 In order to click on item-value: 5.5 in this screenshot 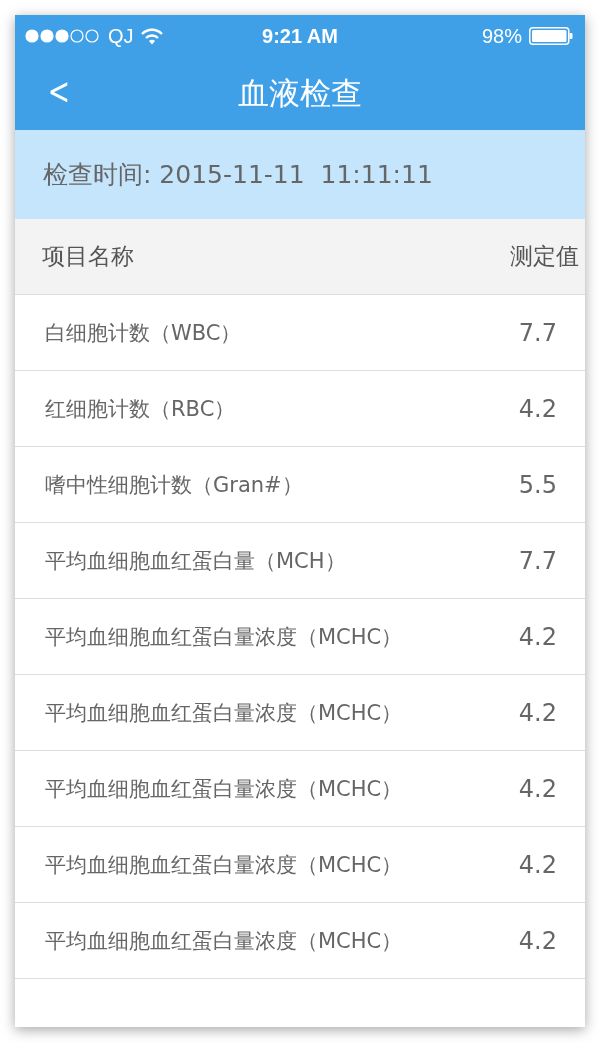, I will do `click(537, 484)`.